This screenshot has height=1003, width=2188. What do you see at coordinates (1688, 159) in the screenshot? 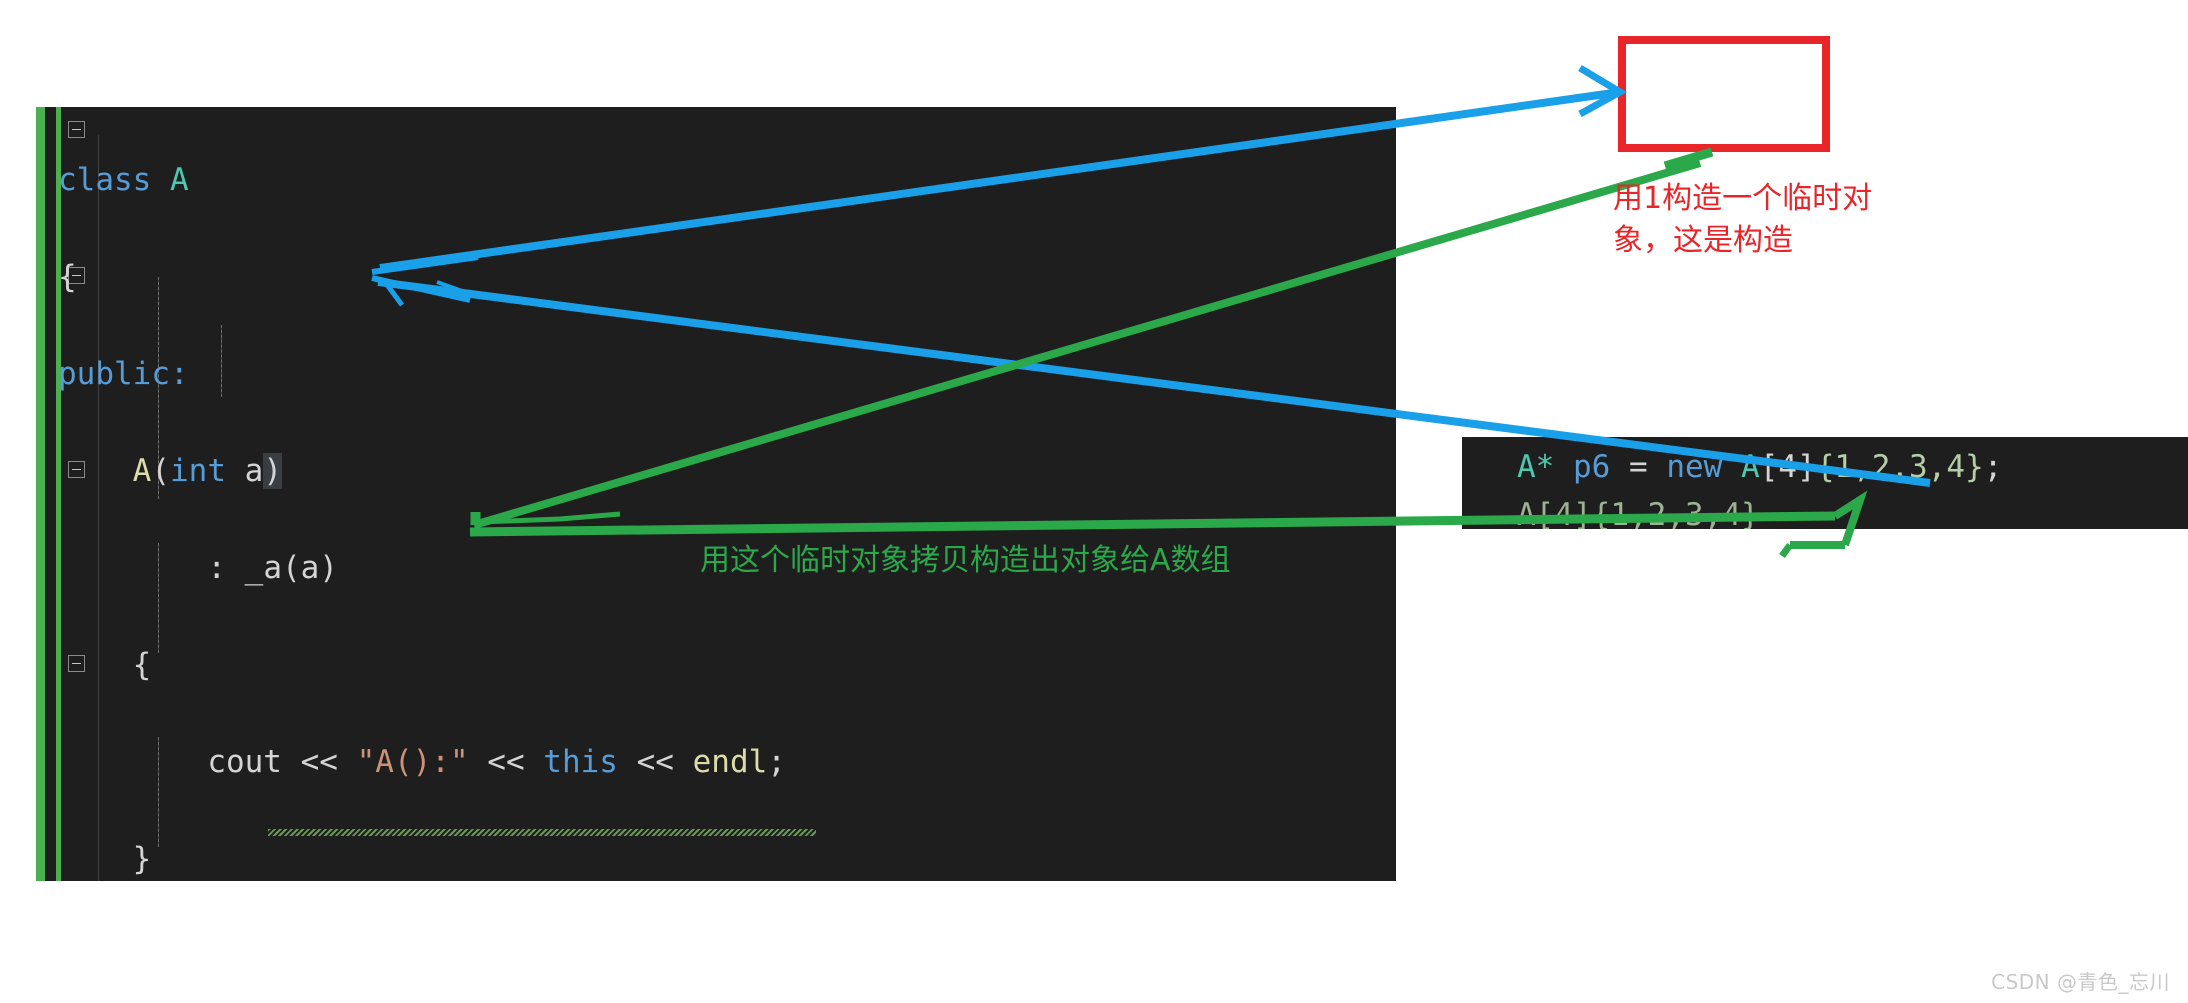
I see `green-tick-under-box` at bounding box center [1688, 159].